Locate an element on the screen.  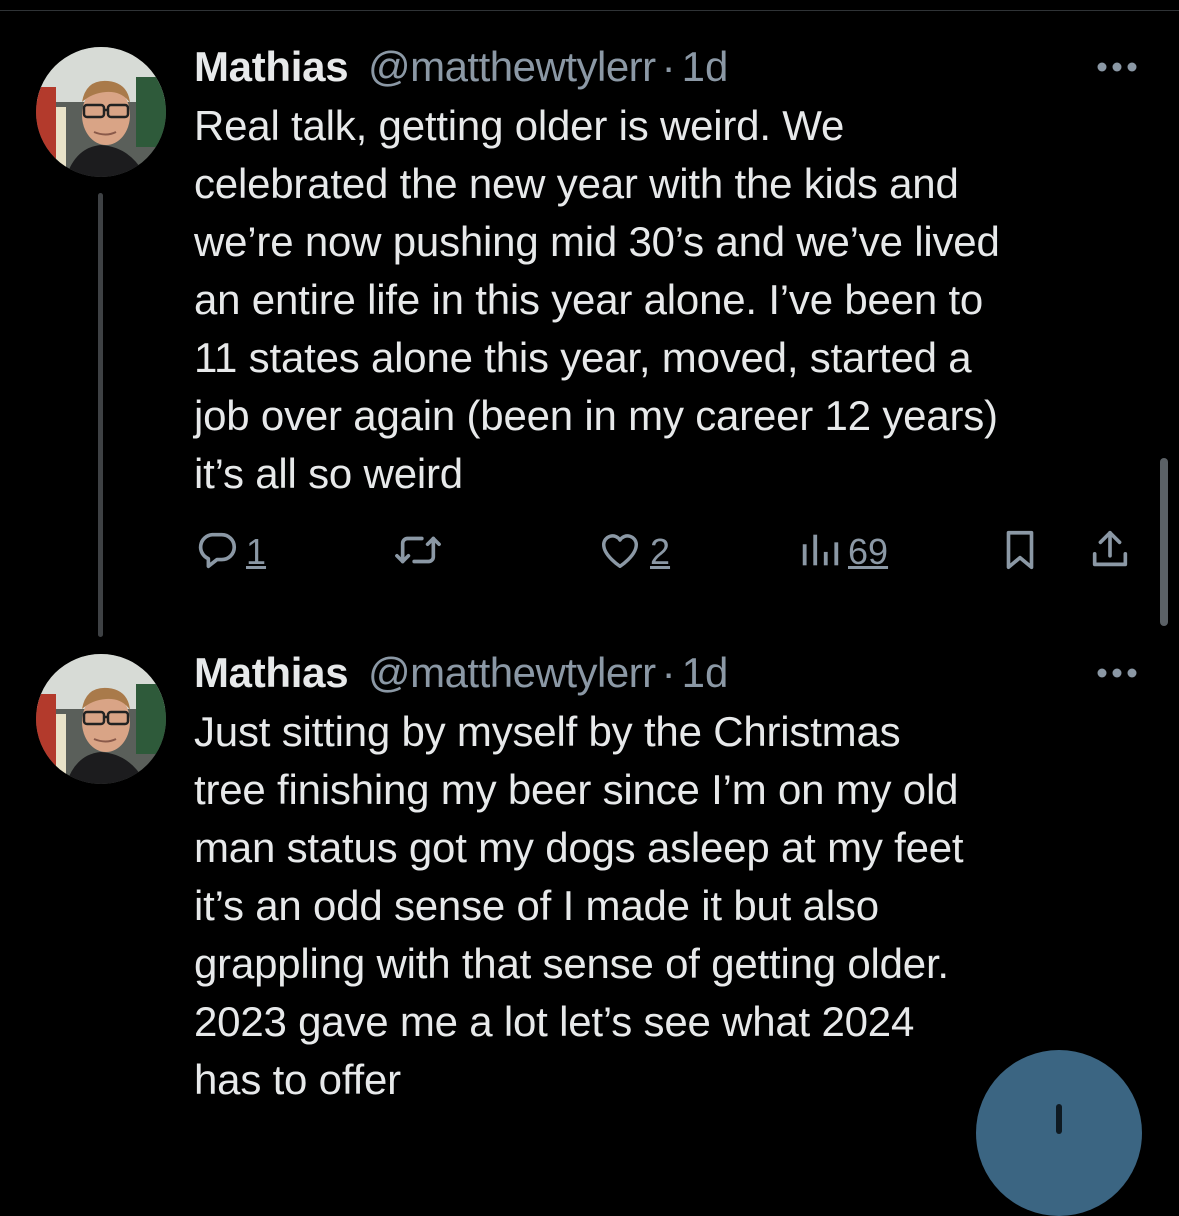
bookmark-button is located at coordinates (1020, 552).